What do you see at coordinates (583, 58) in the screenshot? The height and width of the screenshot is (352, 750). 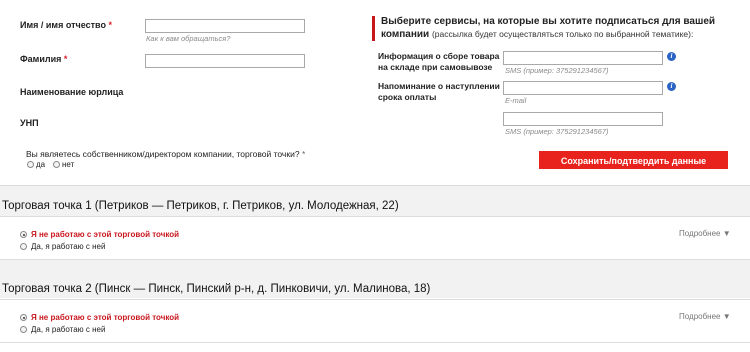 I see `service-pickup-input` at bounding box center [583, 58].